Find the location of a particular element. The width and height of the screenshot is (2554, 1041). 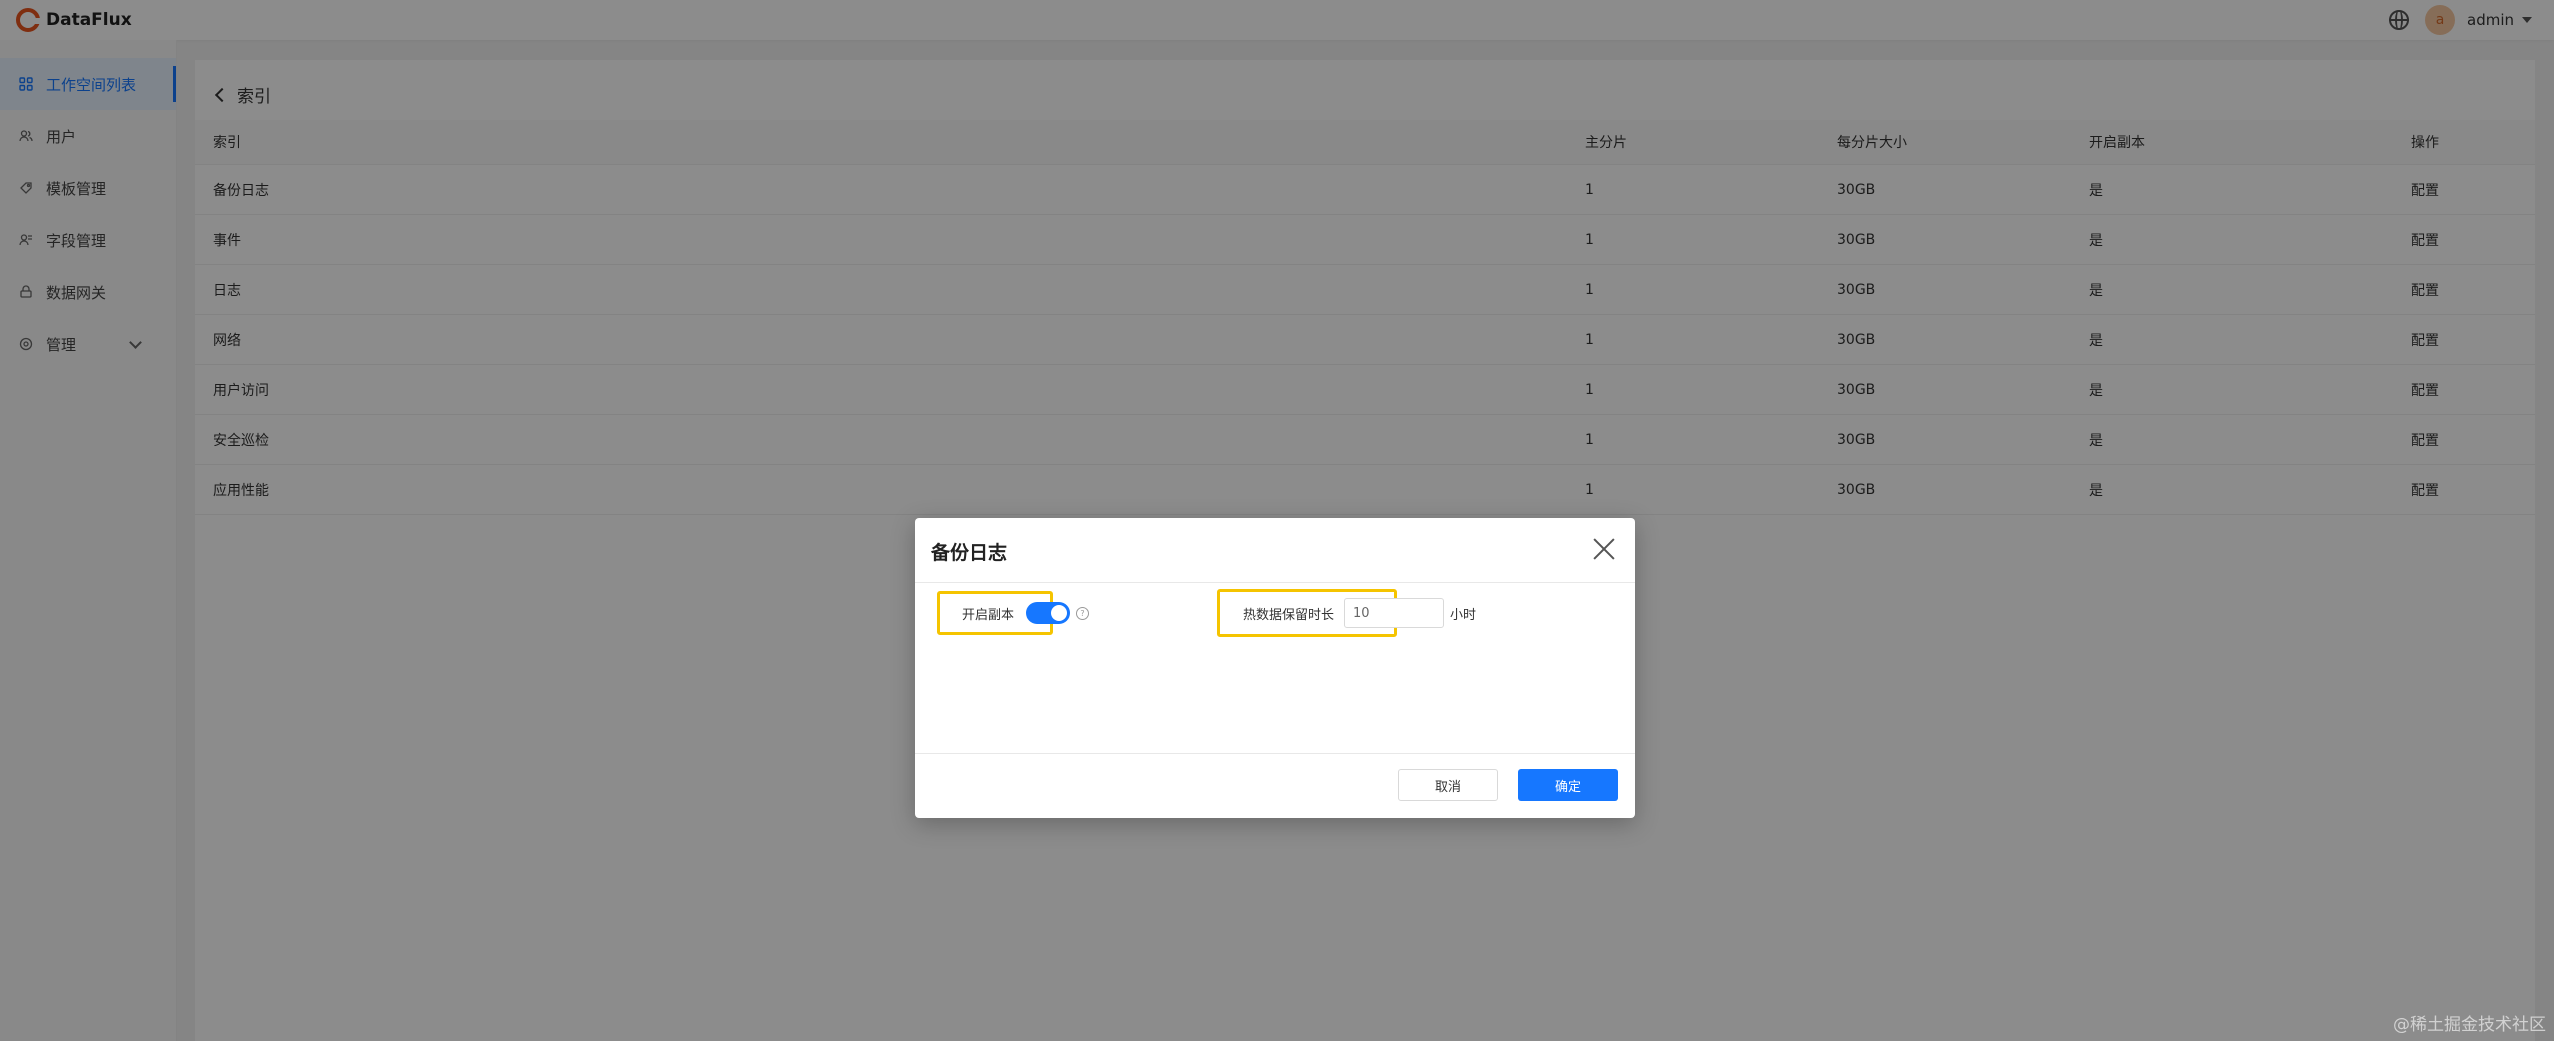

close-icon is located at coordinates (1604, 549).